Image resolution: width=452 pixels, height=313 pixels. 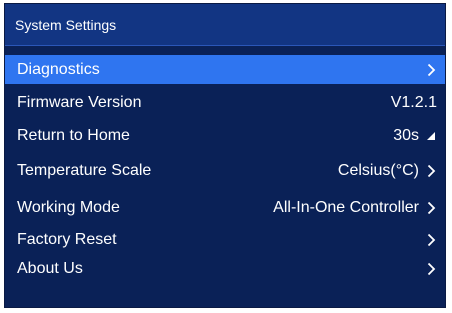 What do you see at coordinates (225, 268) in the screenshot?
I see `menu-item-about-us: About Us` at bounding box center [225, 268].